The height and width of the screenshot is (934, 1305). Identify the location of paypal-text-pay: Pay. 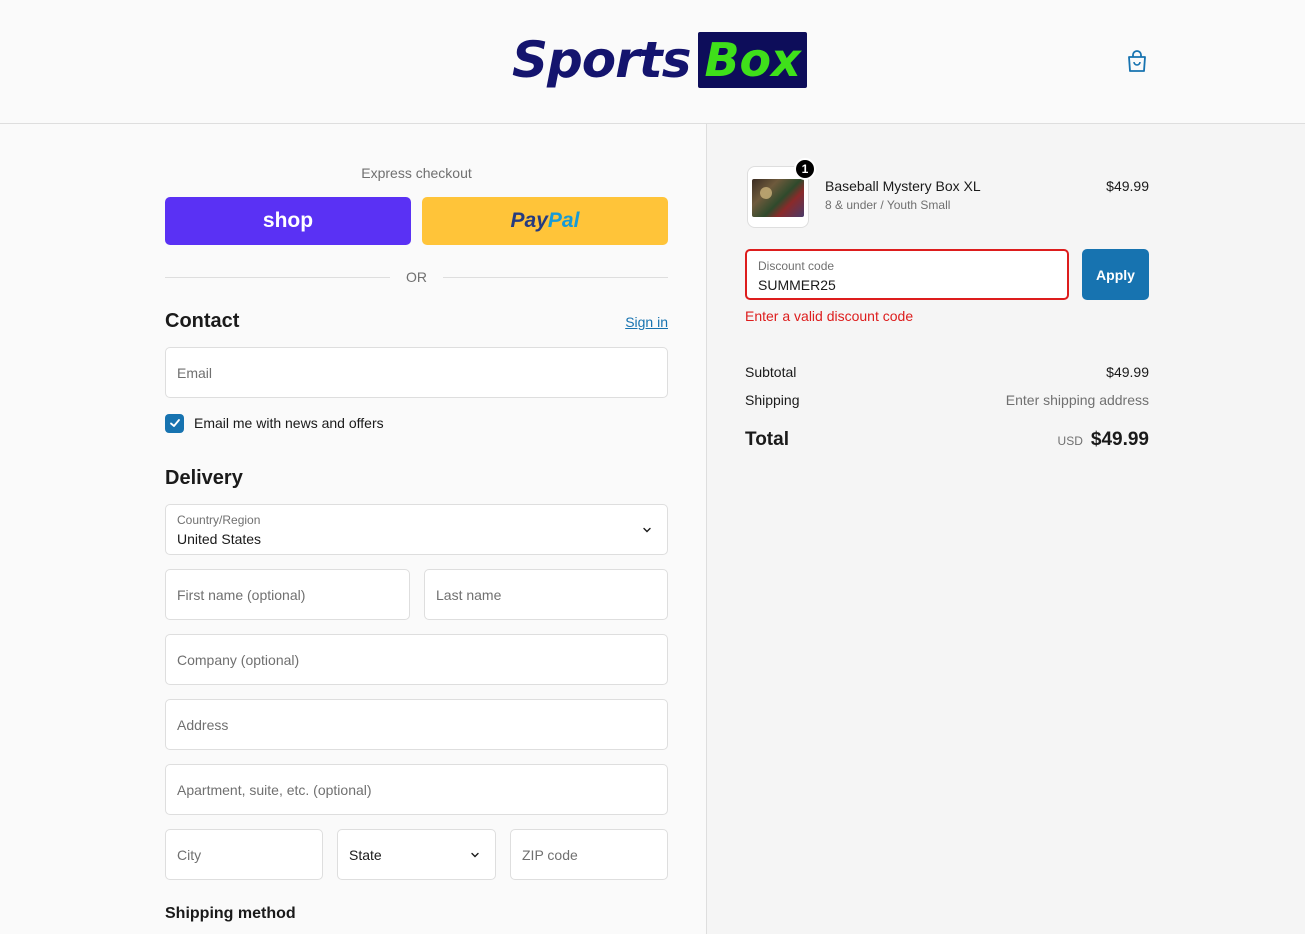
(529, 220).